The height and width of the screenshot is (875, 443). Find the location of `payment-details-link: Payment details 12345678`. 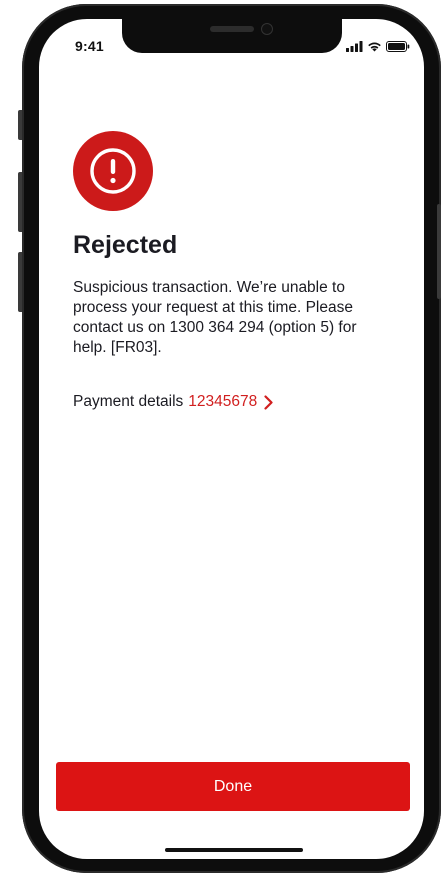

payment-details-link: Payment details 12345678 is located at coordinates (173, 402).